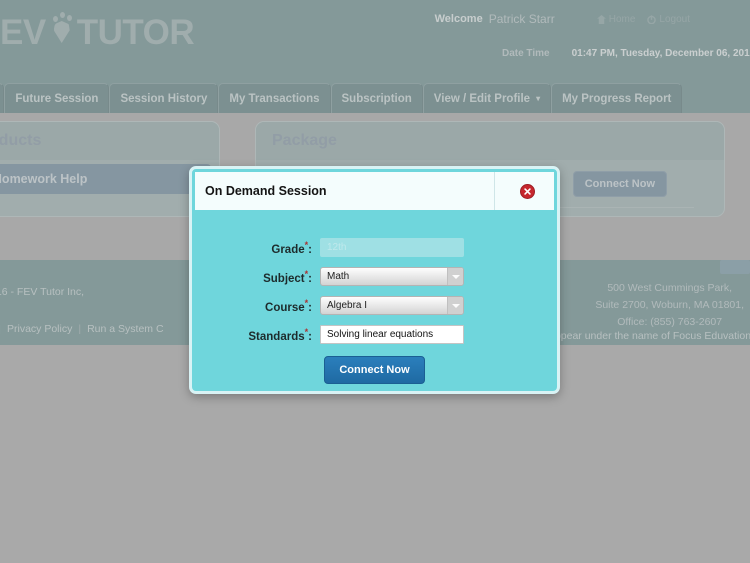  Describe the element at coordinates (494, 191) in the screenshot. I see `modal-header-divider` at that location.